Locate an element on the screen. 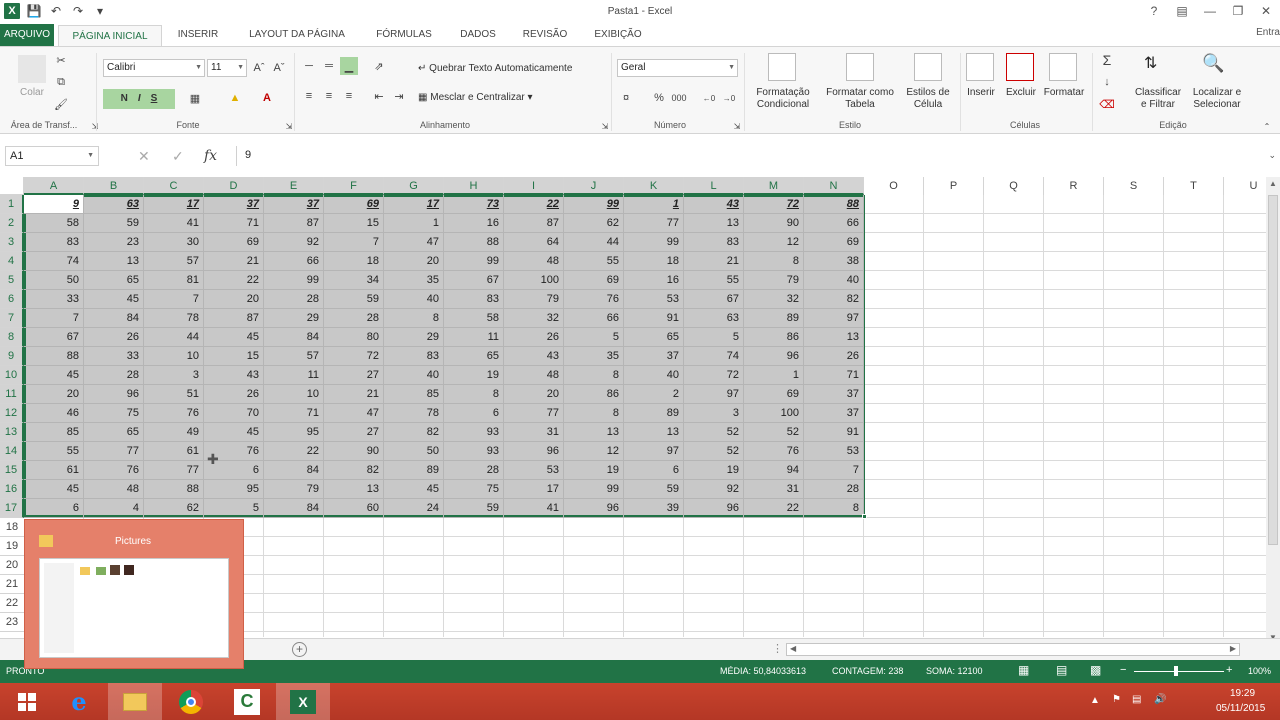 Image resolution: width=1280 pixels, height=720 pixels. cell-d12: 70 is located at coordinates (234, 413).